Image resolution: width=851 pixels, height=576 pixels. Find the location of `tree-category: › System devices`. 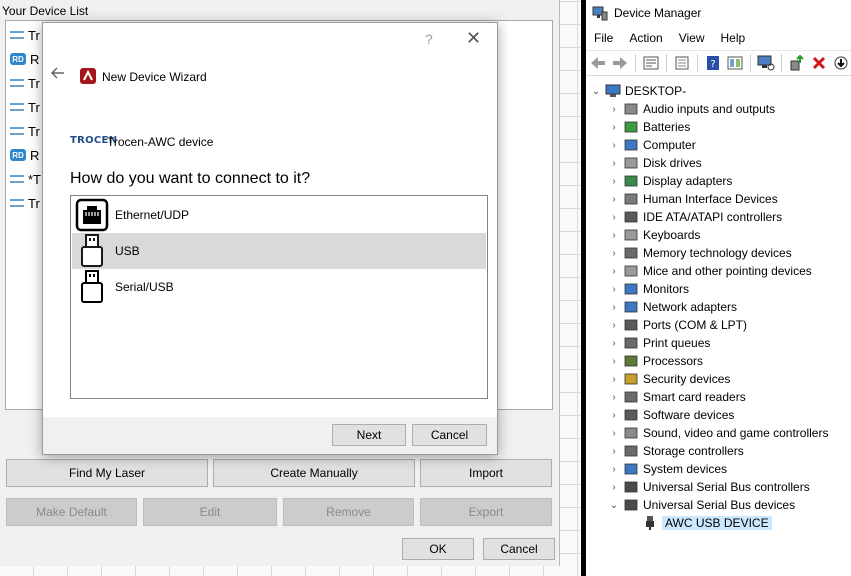

tree-category: › System devices is located at coordinates (668, 469).